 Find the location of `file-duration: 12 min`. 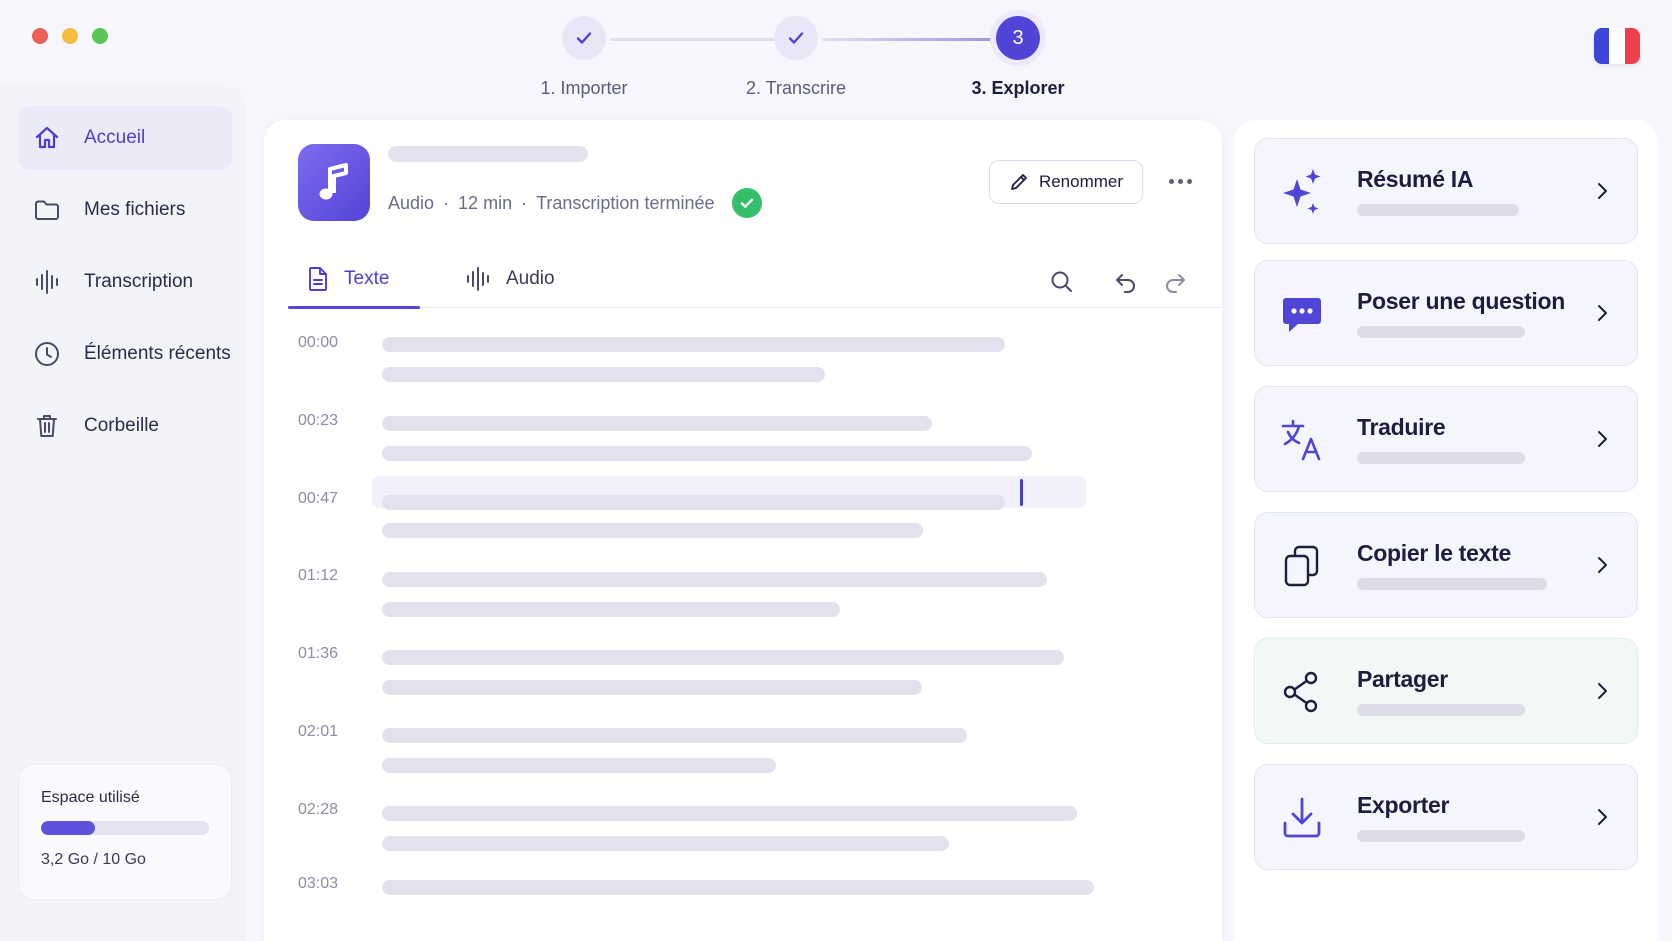

file-duration: 12 min is located at coordinates (485, 202).